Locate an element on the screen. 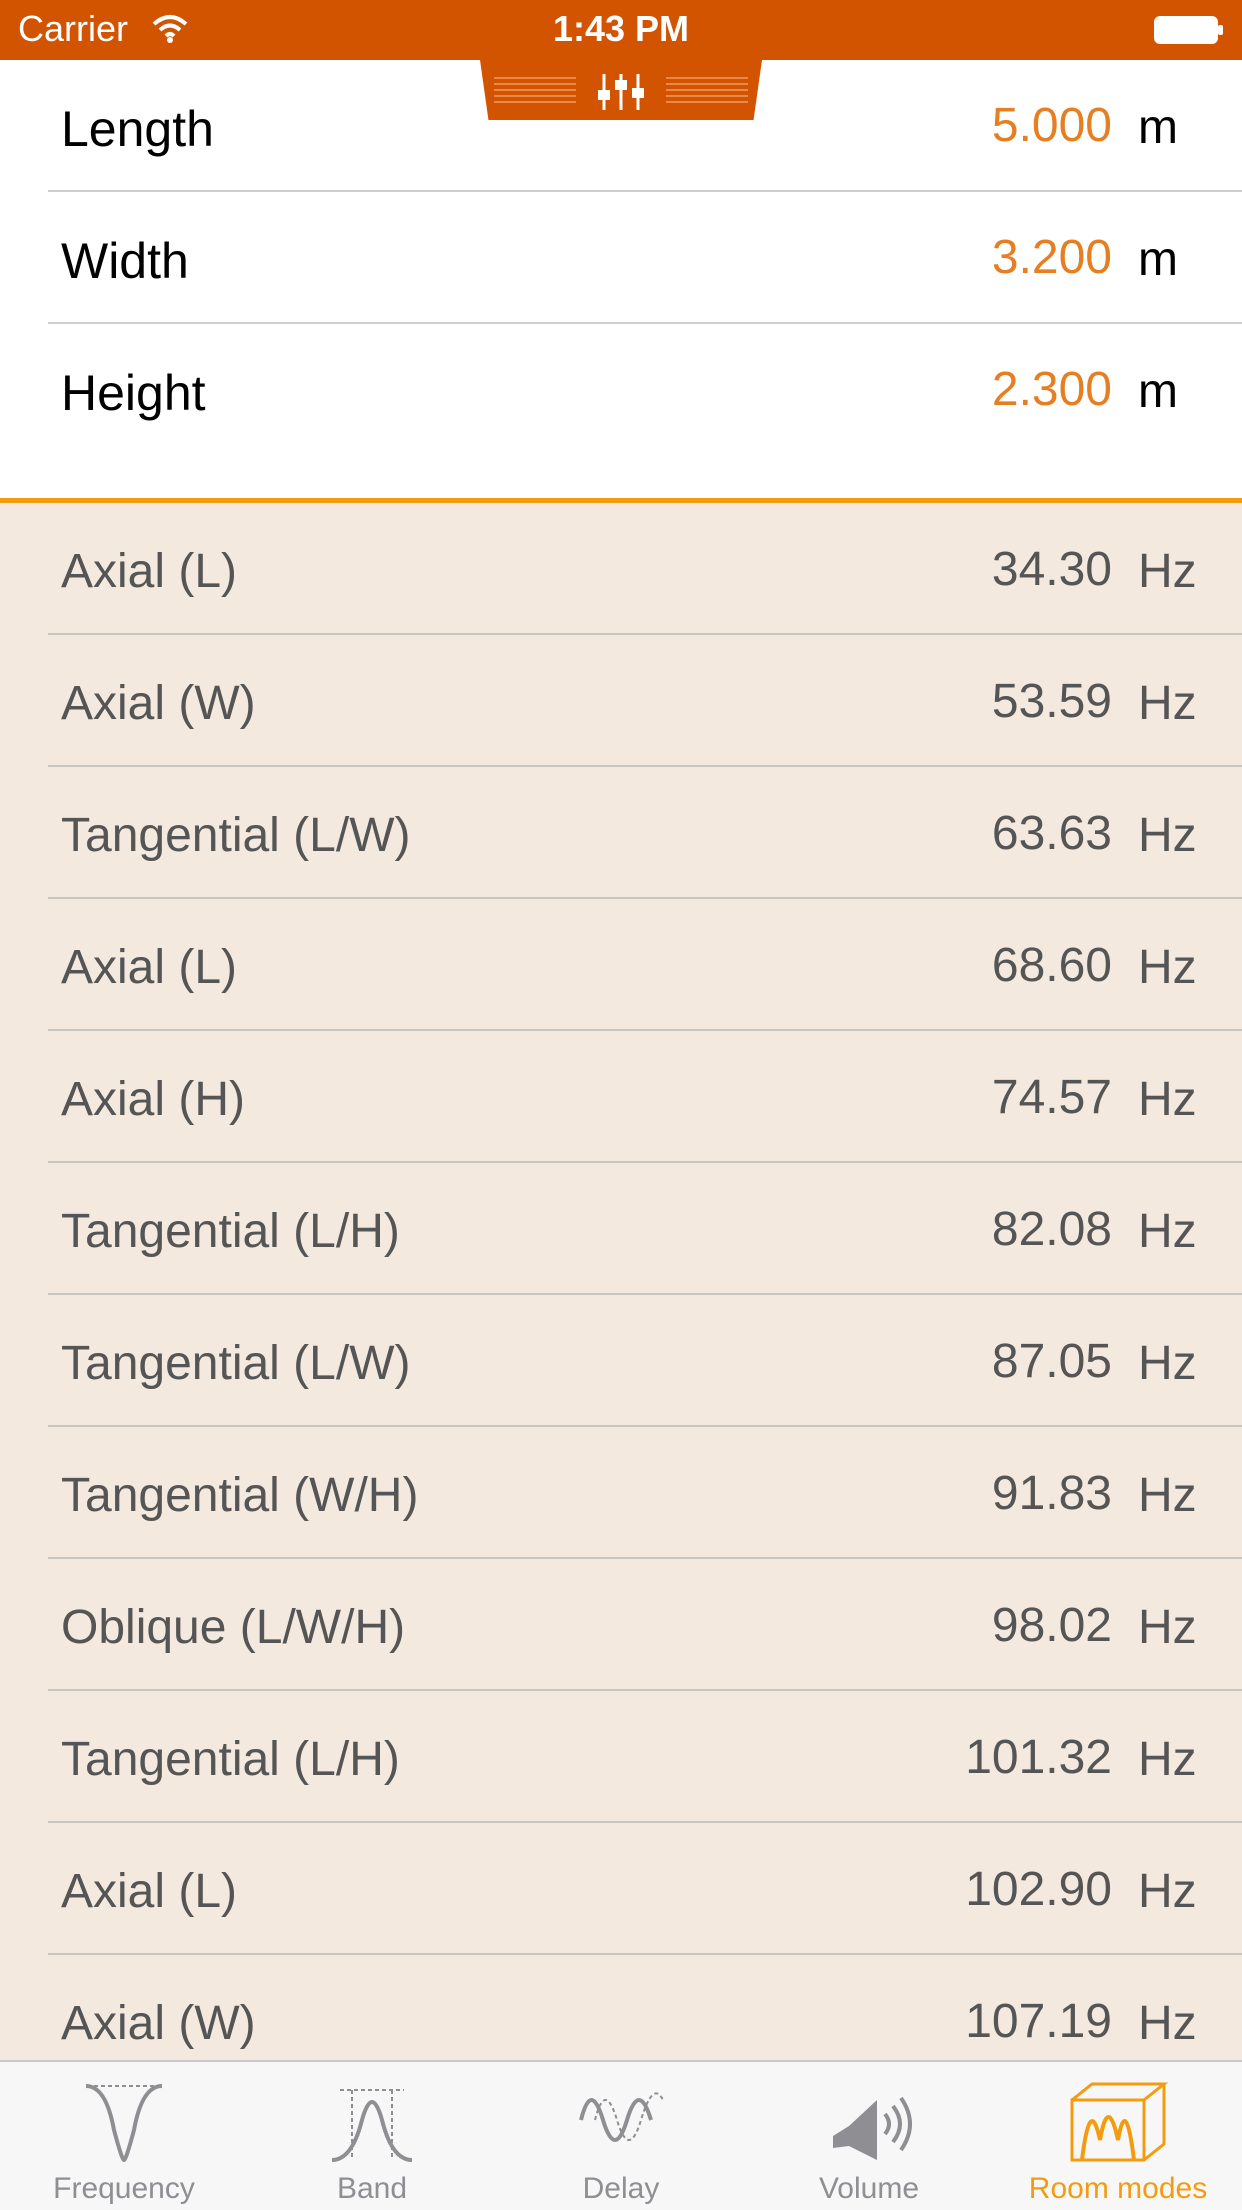 The width and height of the screenshot is (1242, 2210). dimension-label: Width is located at coordinates (125, 261).